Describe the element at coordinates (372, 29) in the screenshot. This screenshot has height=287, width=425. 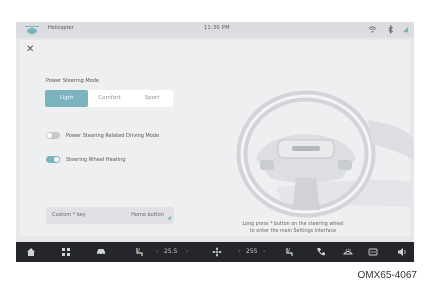
I see `wifi-icon` at that location.